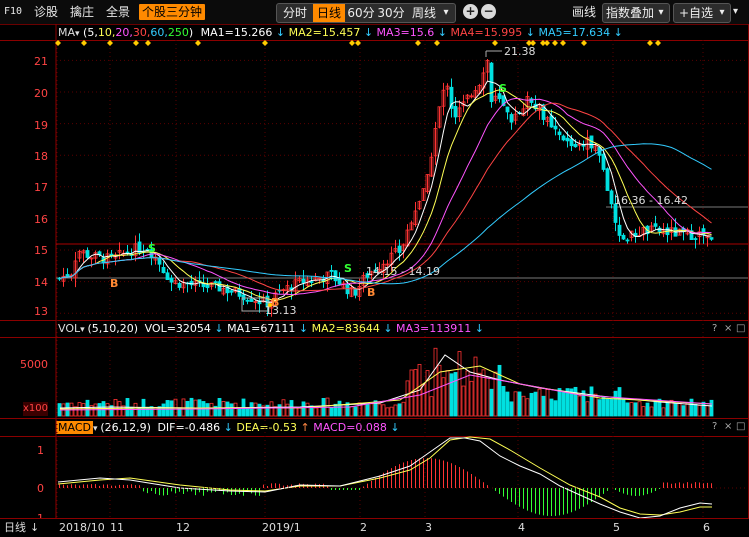 The image size is (749, 537). I want to click on period-daily: 日线, so click(329, 13).